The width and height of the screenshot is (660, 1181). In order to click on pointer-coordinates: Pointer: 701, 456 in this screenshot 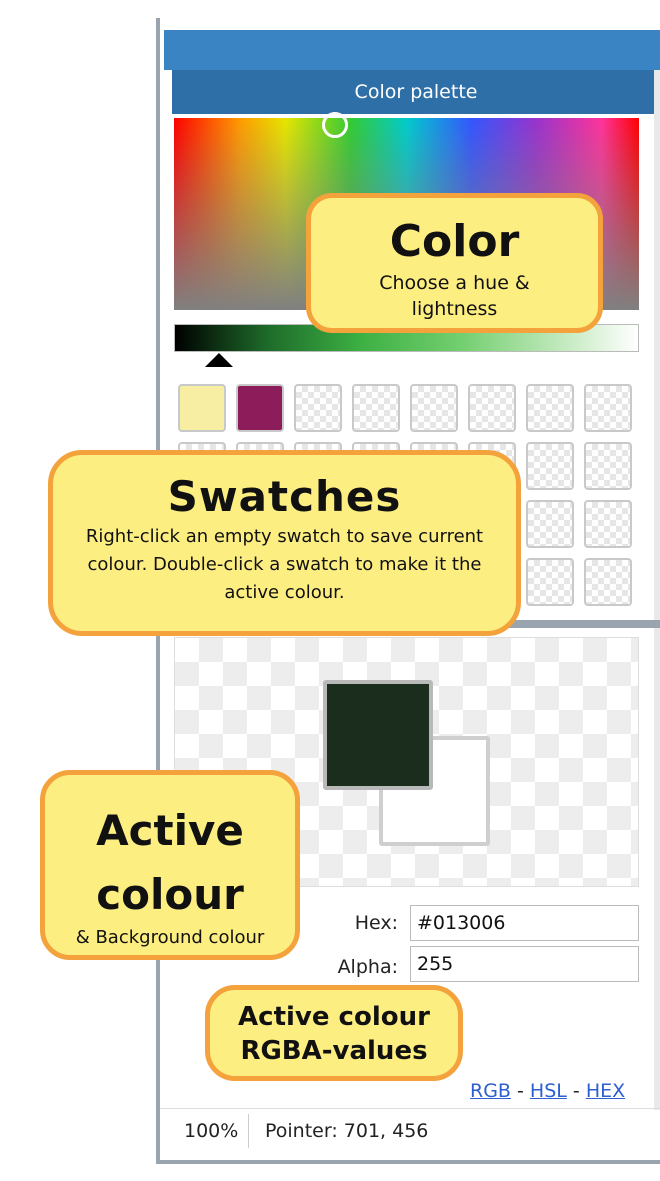, I will do `click(347, 1131)`.